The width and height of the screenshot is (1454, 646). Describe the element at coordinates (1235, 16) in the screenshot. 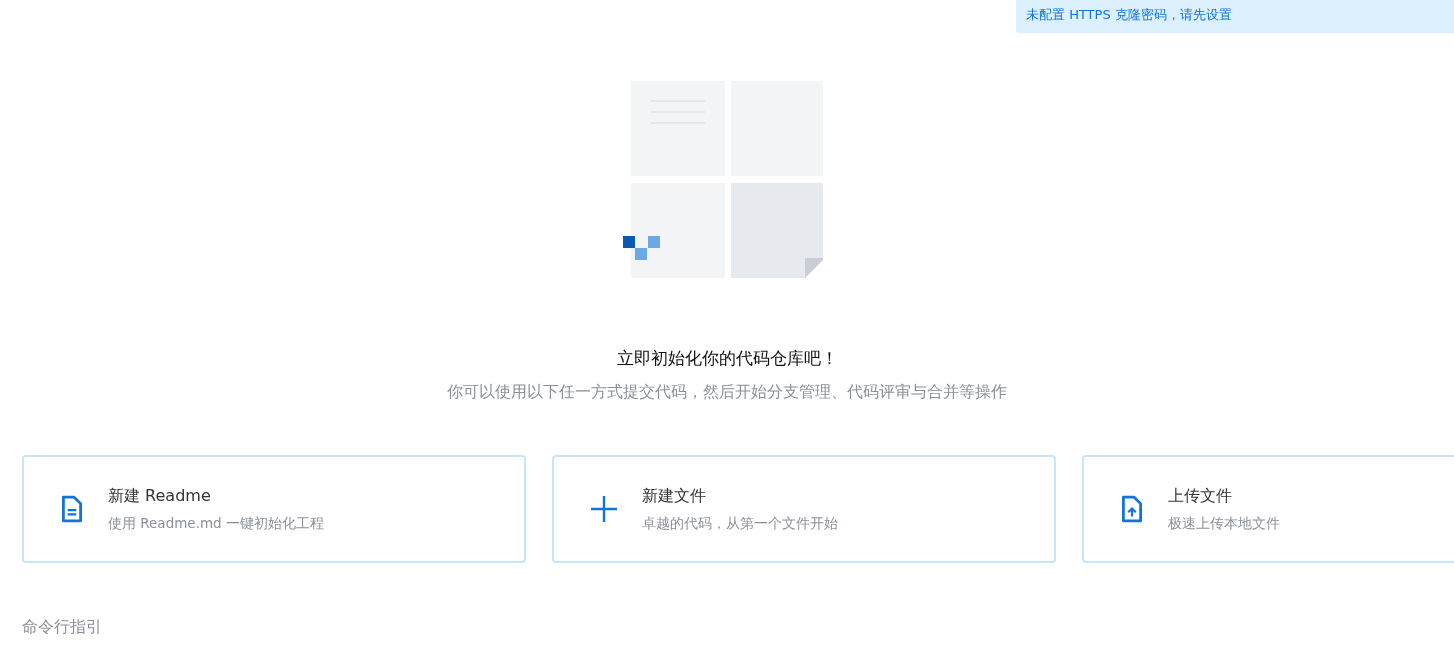

I see `notice-banner: 未配置 HTTPS 克隆密码，请先设置` at that location.